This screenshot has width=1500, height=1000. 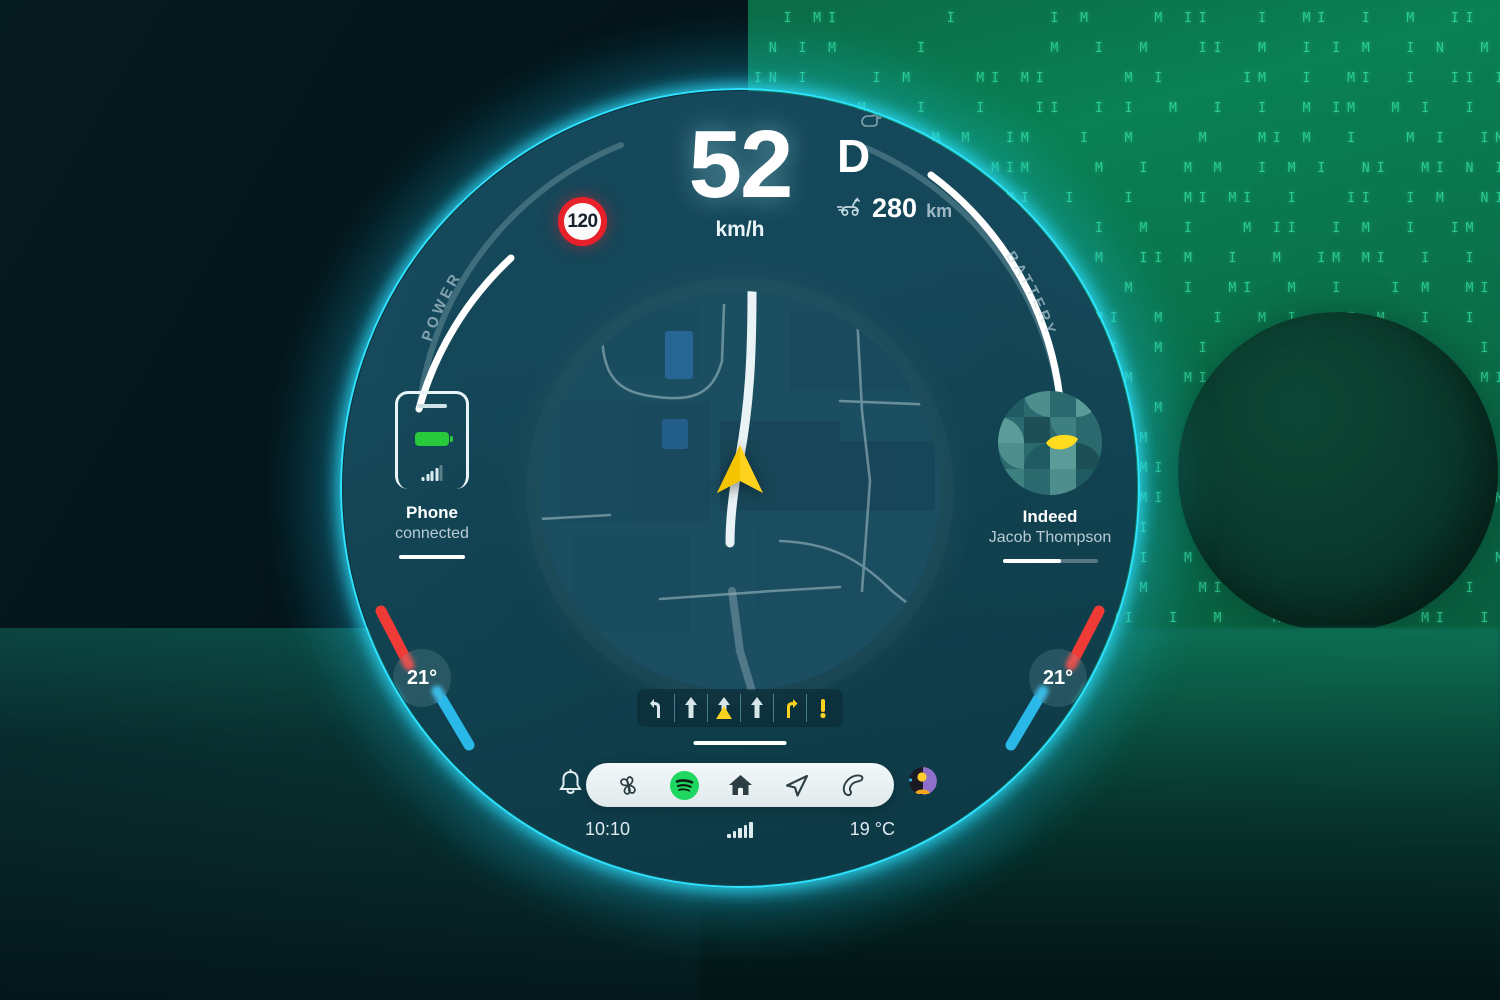 I want to click on phone-handset-icon, so click(x=852, y=785).